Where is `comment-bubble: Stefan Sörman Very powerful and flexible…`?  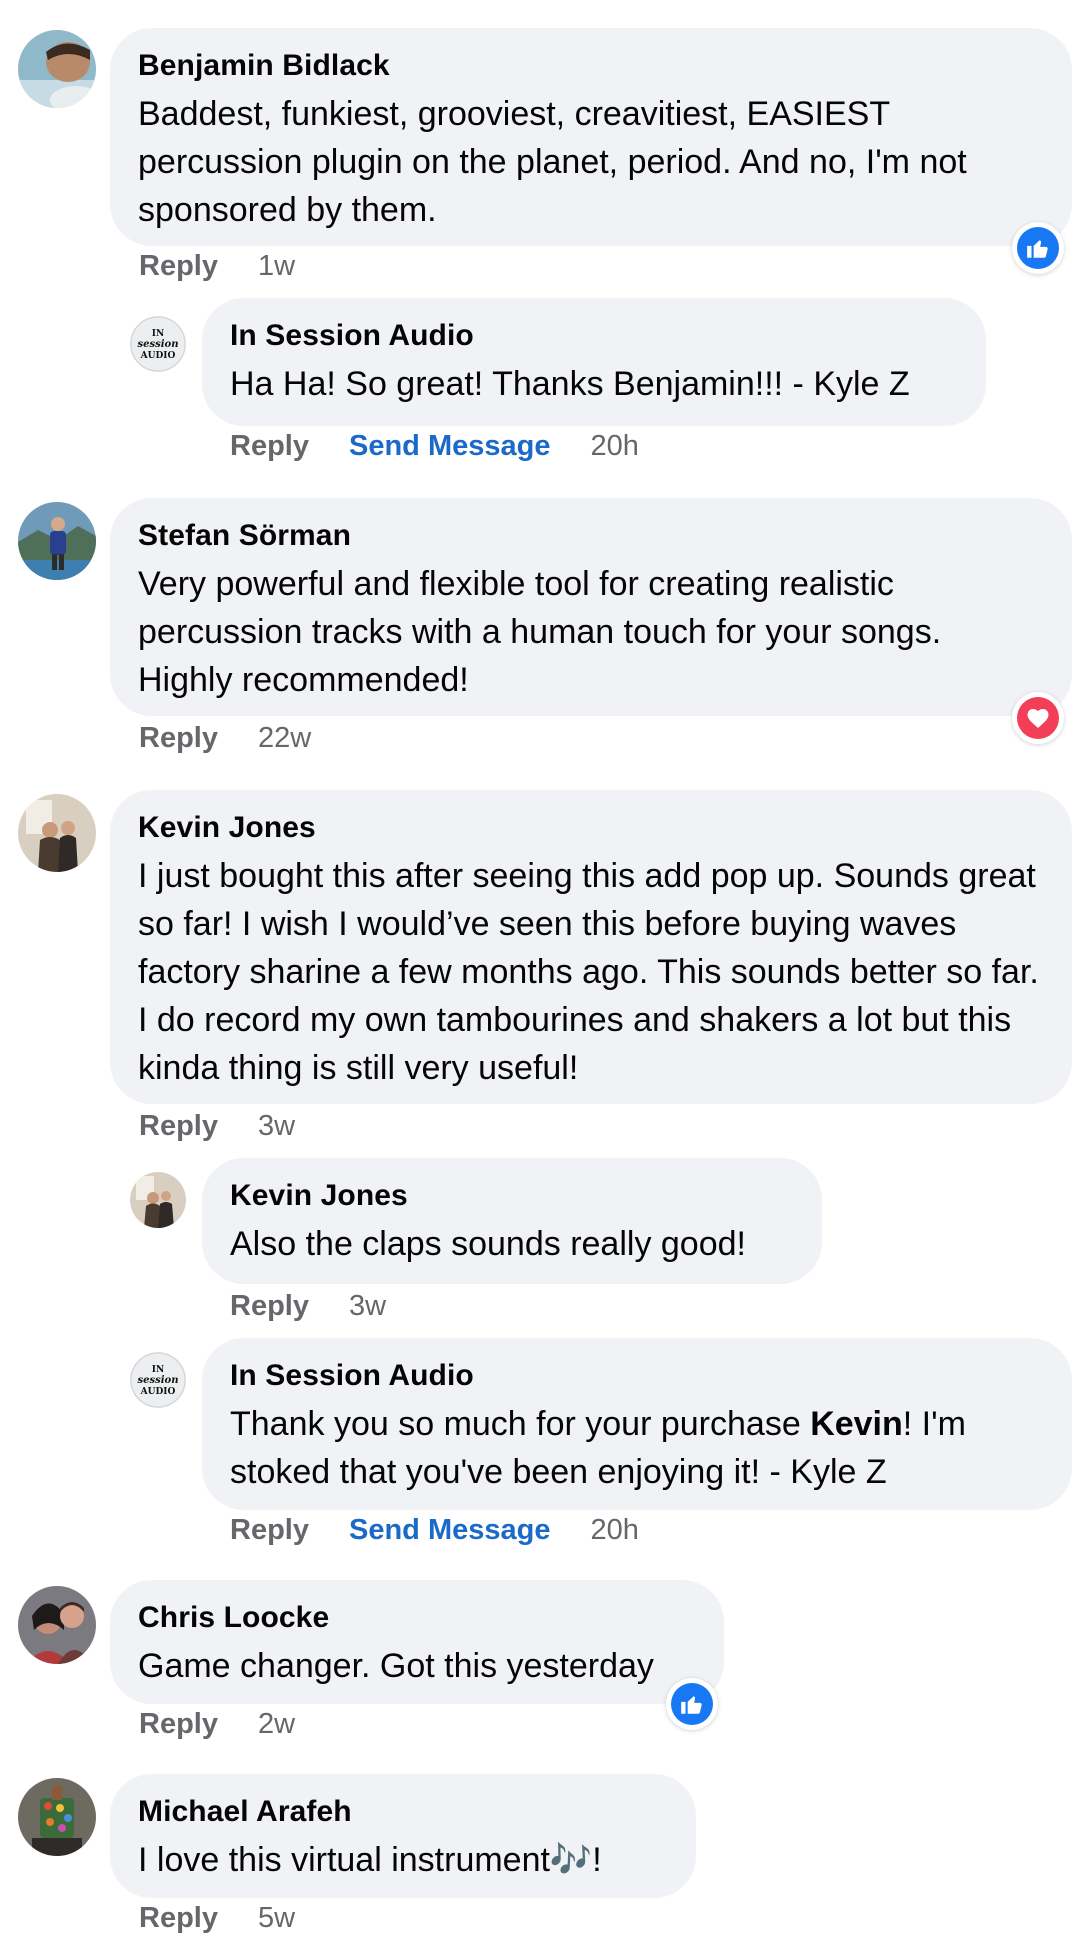
comment-bubble: Stefan Sörman Very powerful and flexible… is located at coordinates (591, 607).